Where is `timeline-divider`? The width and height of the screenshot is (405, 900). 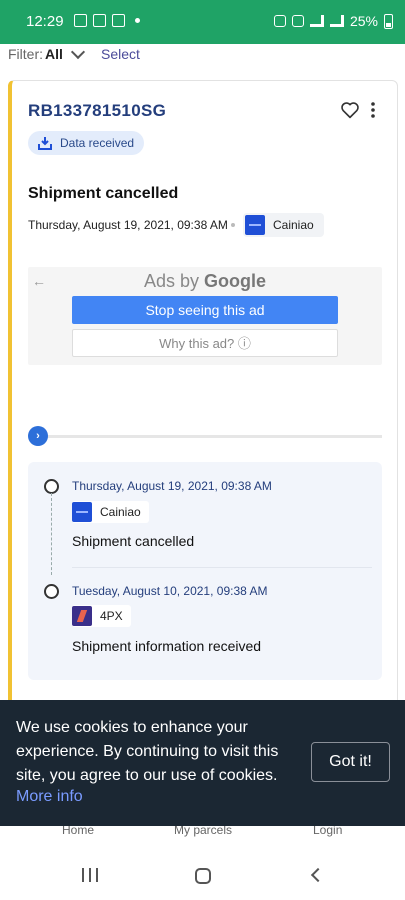
timeline-divider is located at coordinates (222, 567).